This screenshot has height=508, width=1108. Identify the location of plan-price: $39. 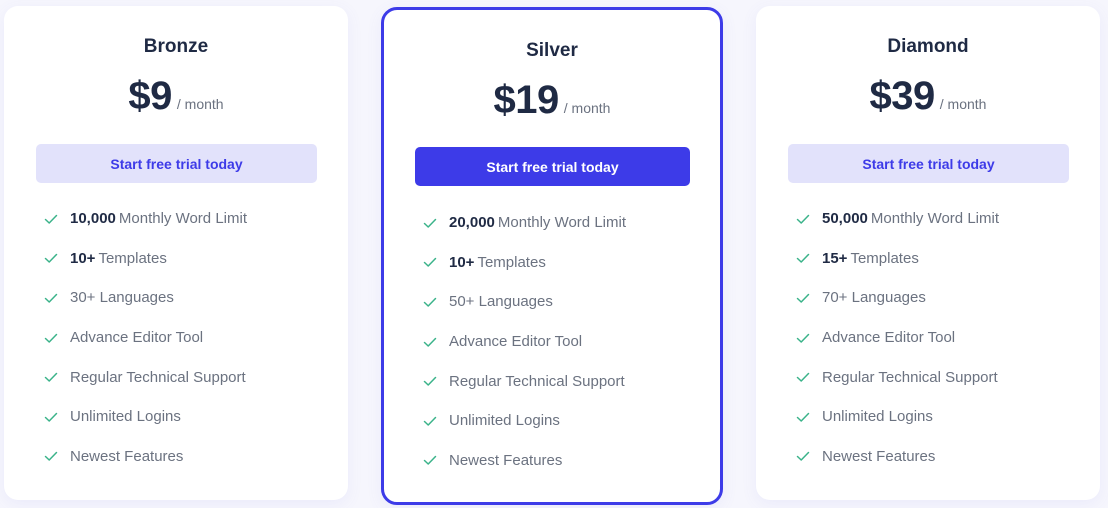
(902, 96).